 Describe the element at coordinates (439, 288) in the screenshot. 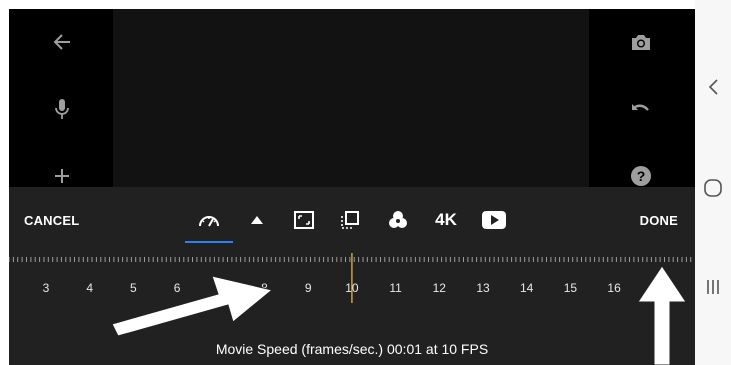

I see `ruler-label: 12` at that location.